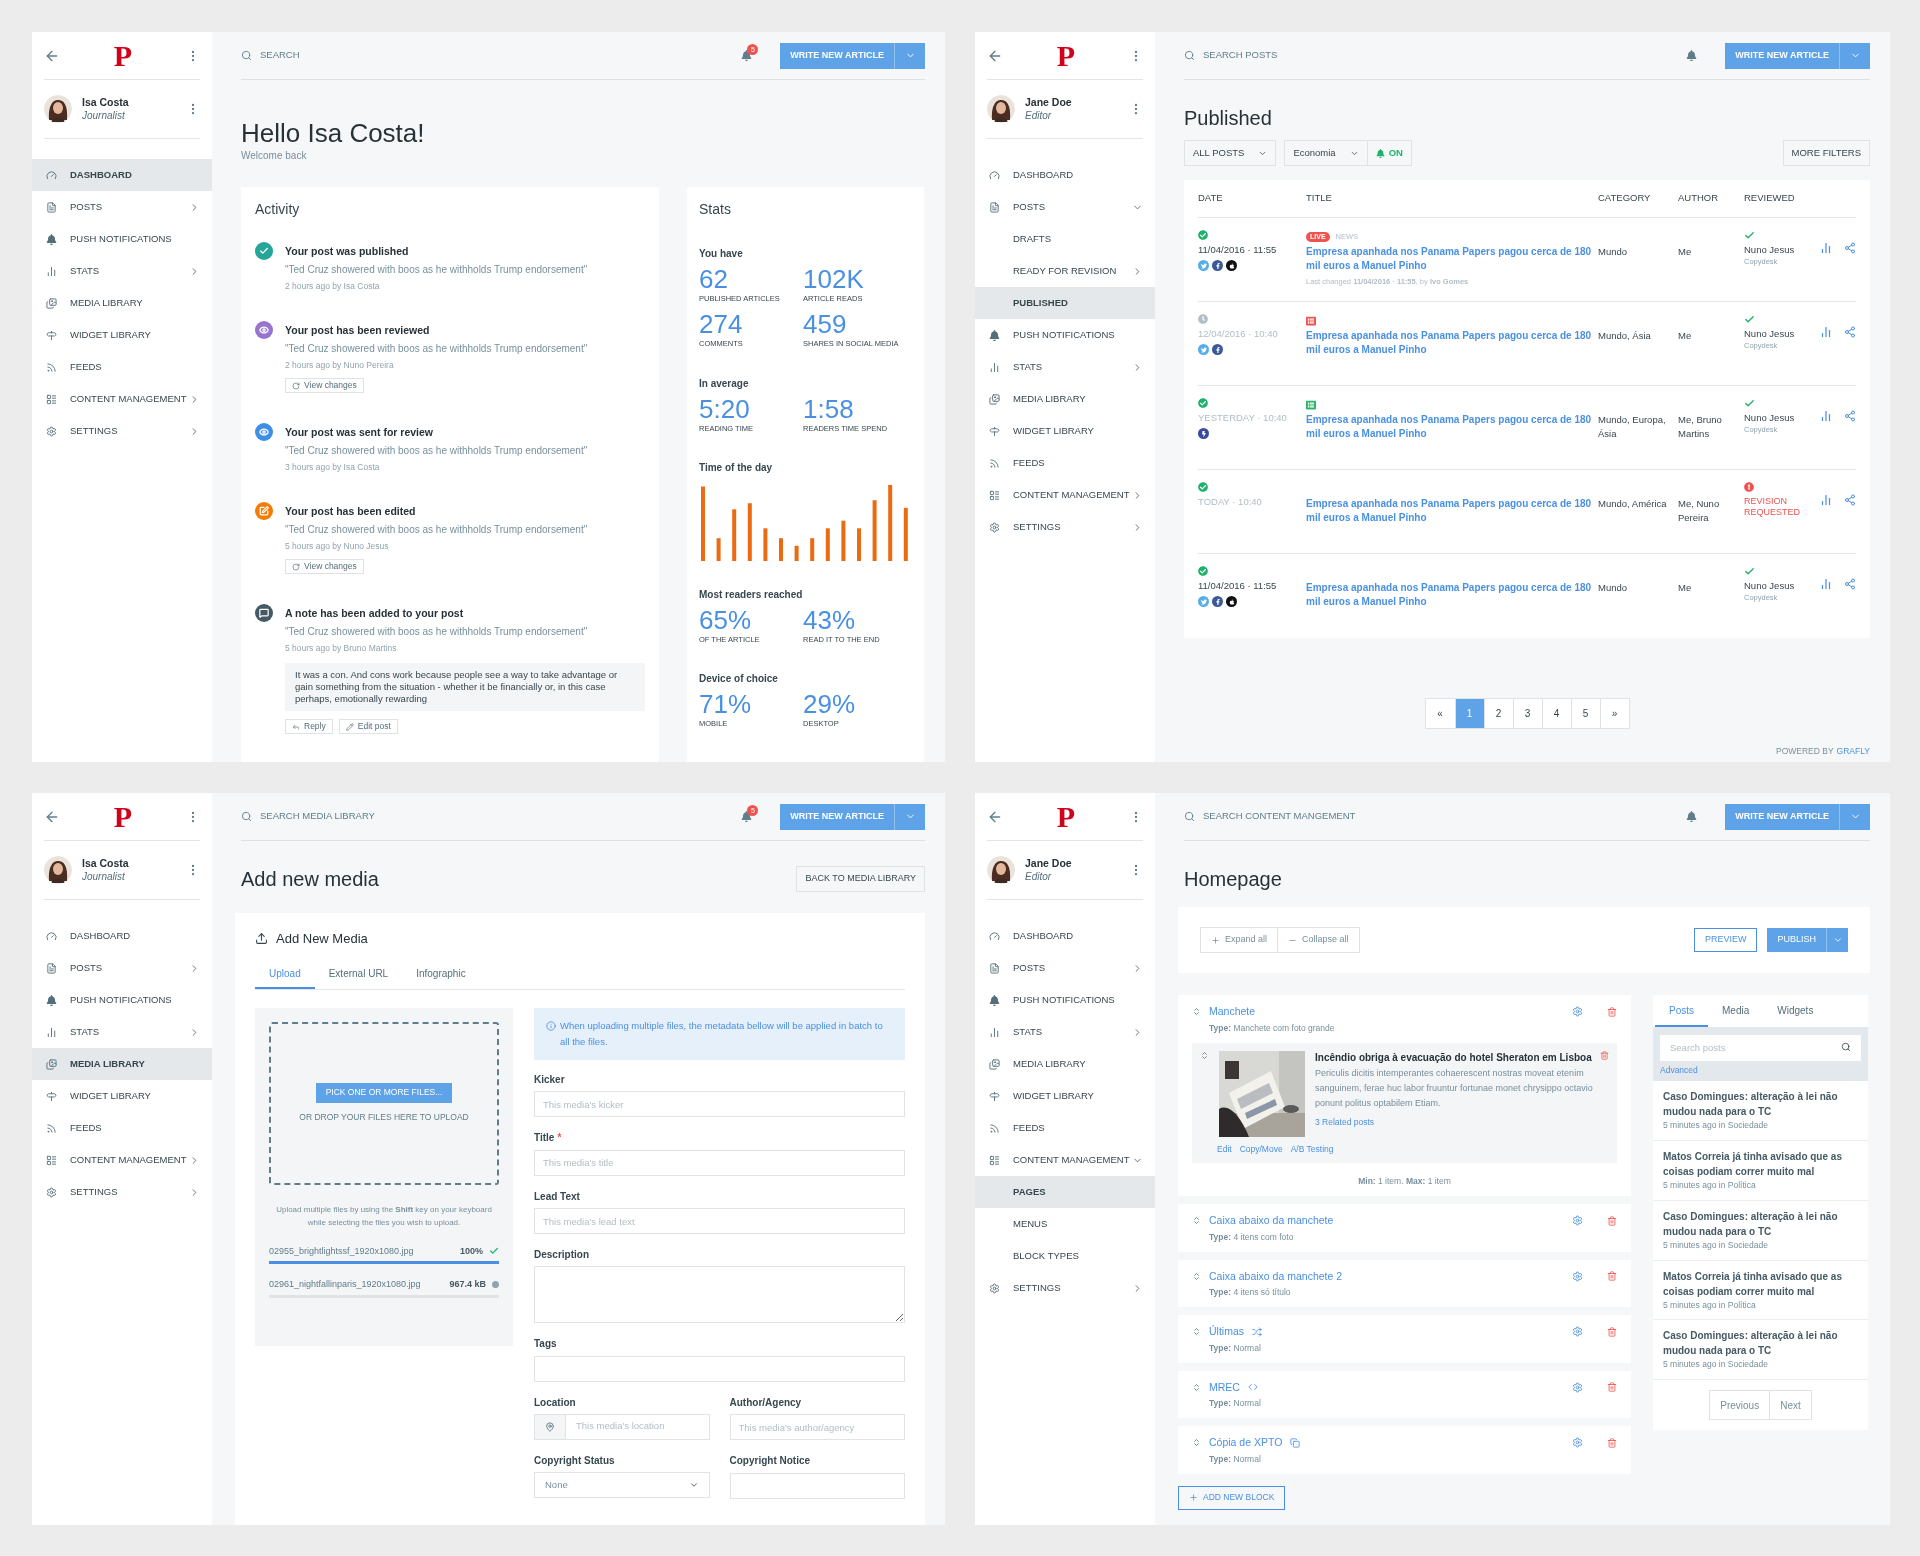 This screenshot has height=1556, width=1920. What do you see at coordinates (719, 1104) in the screenshot?
I see `text-field: This media's kicker` at bounding box center [719, 1104].